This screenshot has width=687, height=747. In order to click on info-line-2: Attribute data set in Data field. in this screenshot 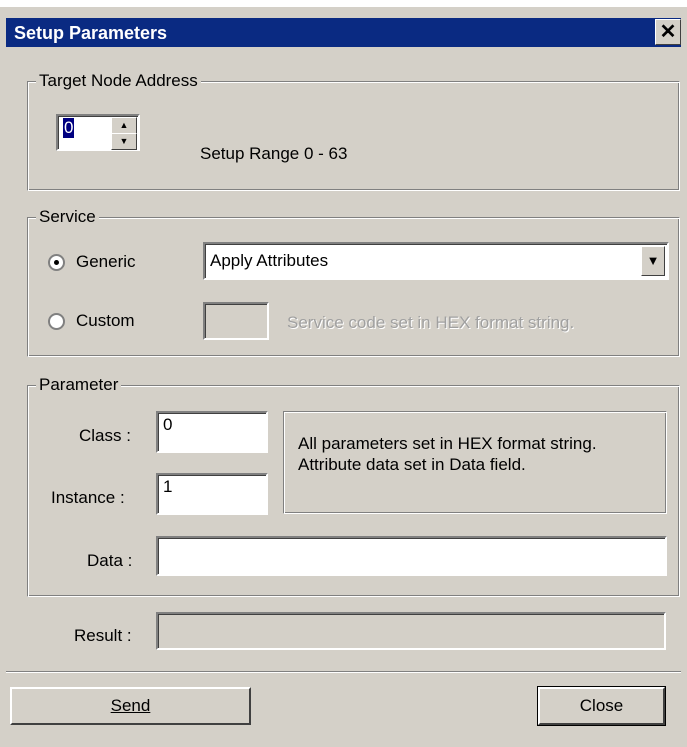, I will do `click(412, 464)`.